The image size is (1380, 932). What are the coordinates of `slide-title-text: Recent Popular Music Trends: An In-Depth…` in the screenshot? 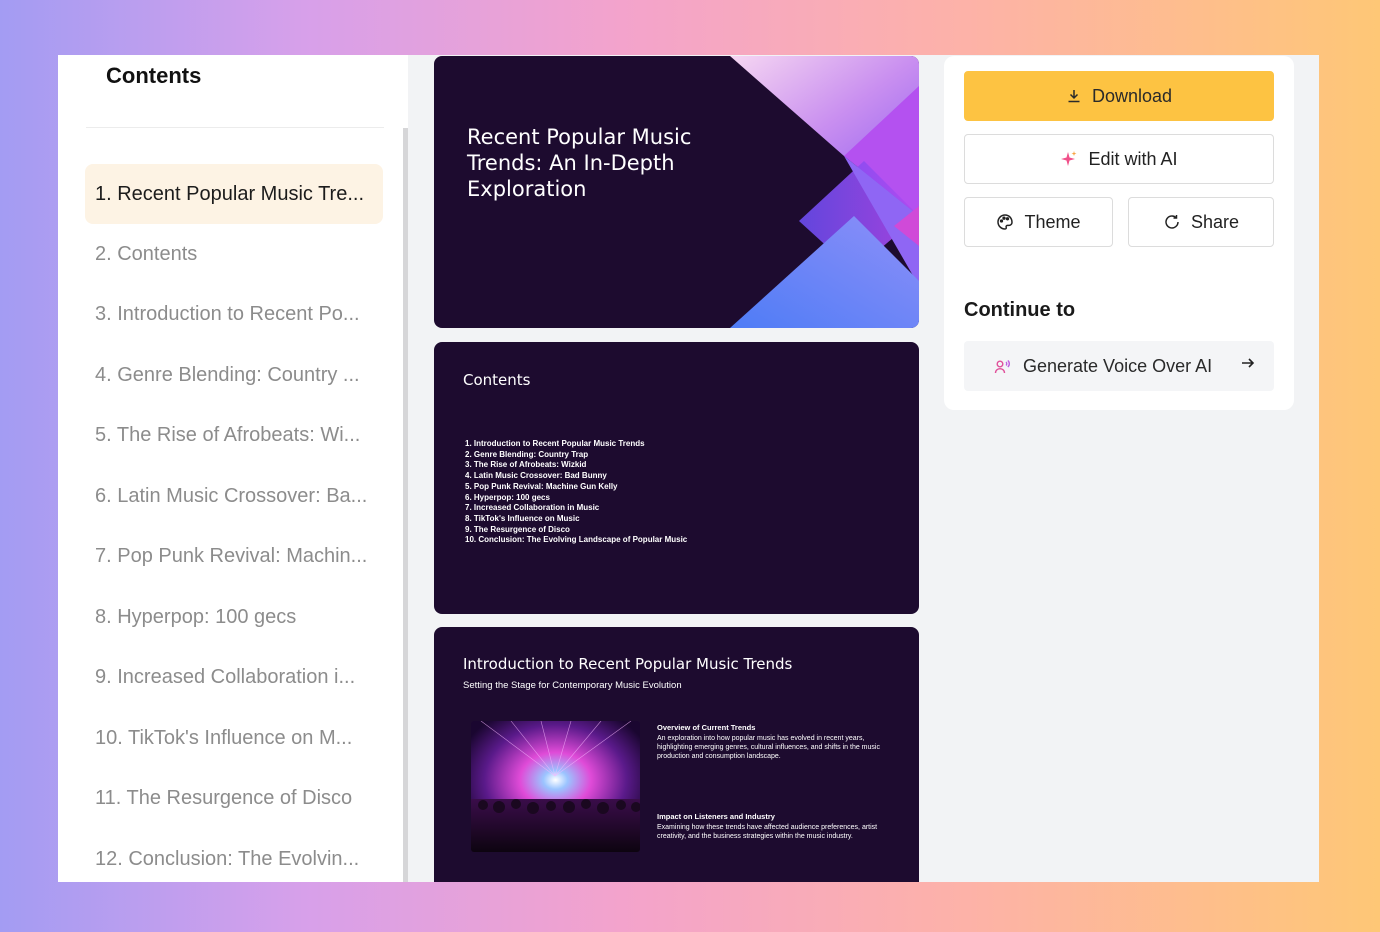 It's located at (579, 163).